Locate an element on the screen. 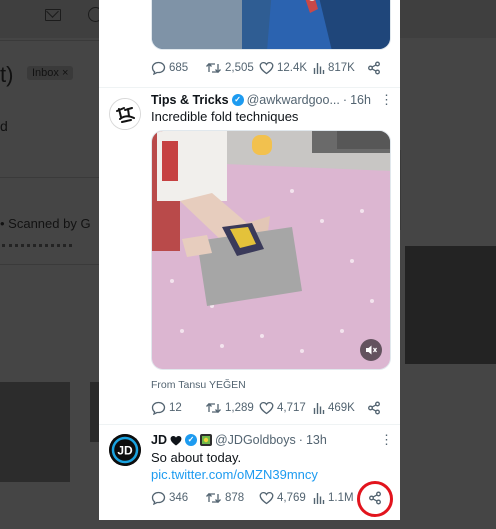 This screenshot has width=496, height=529. like-button: 4,717 is located at coordinates (282, 408).